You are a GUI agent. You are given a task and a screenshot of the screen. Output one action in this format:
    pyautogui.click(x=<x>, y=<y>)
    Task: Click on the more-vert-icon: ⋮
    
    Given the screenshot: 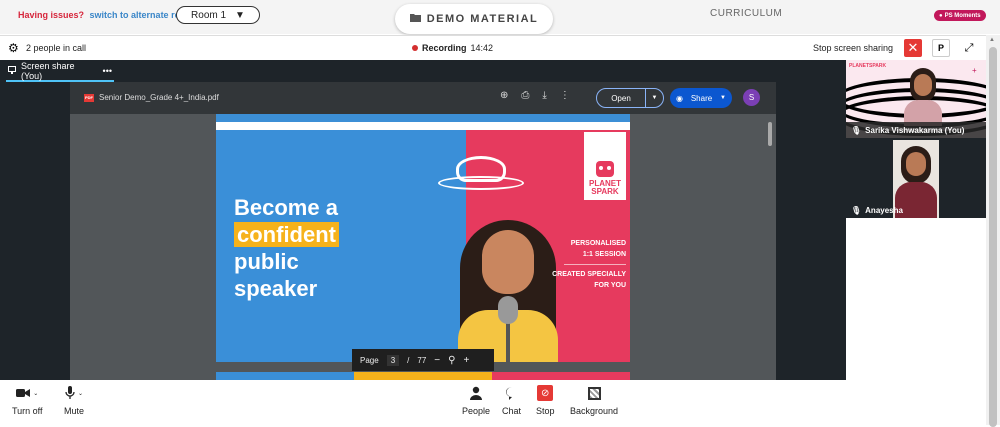 What is the action you would take?
    pyautogui.click(x=565, y=95)
    